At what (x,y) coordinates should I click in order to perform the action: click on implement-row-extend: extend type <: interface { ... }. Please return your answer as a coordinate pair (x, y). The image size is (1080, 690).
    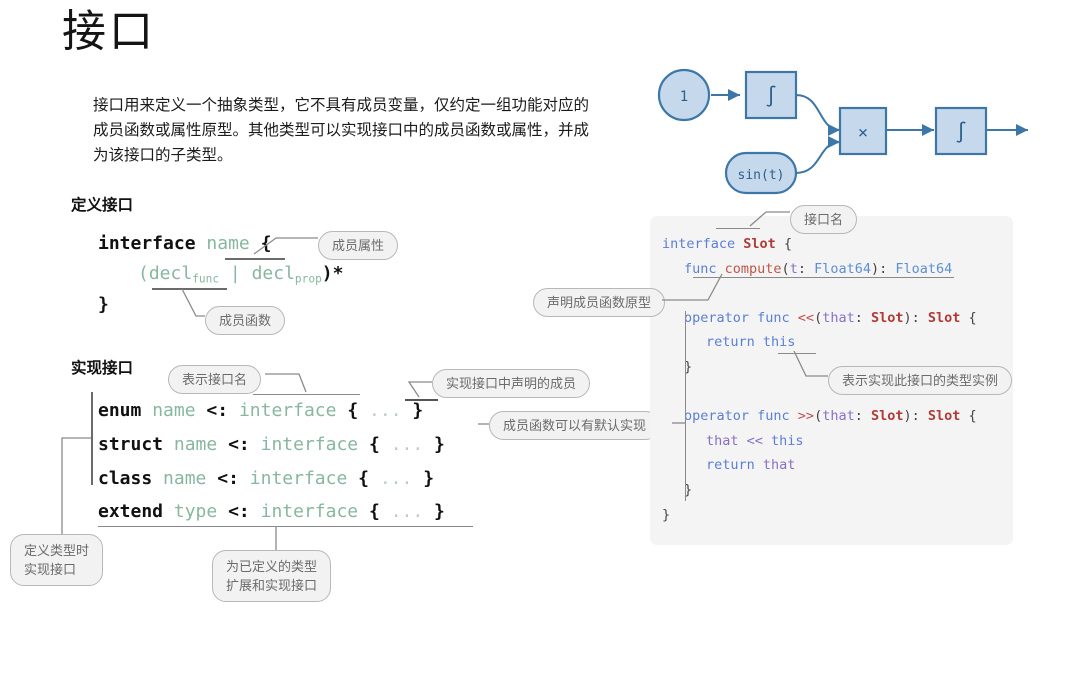
    Looking at the image, I should click on (271, 511).